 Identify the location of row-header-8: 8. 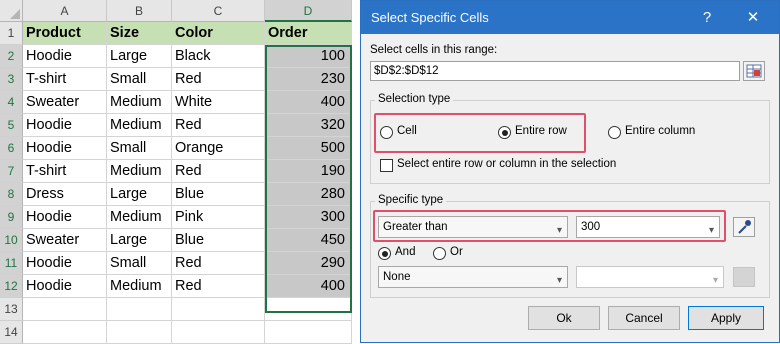
(11, 194).